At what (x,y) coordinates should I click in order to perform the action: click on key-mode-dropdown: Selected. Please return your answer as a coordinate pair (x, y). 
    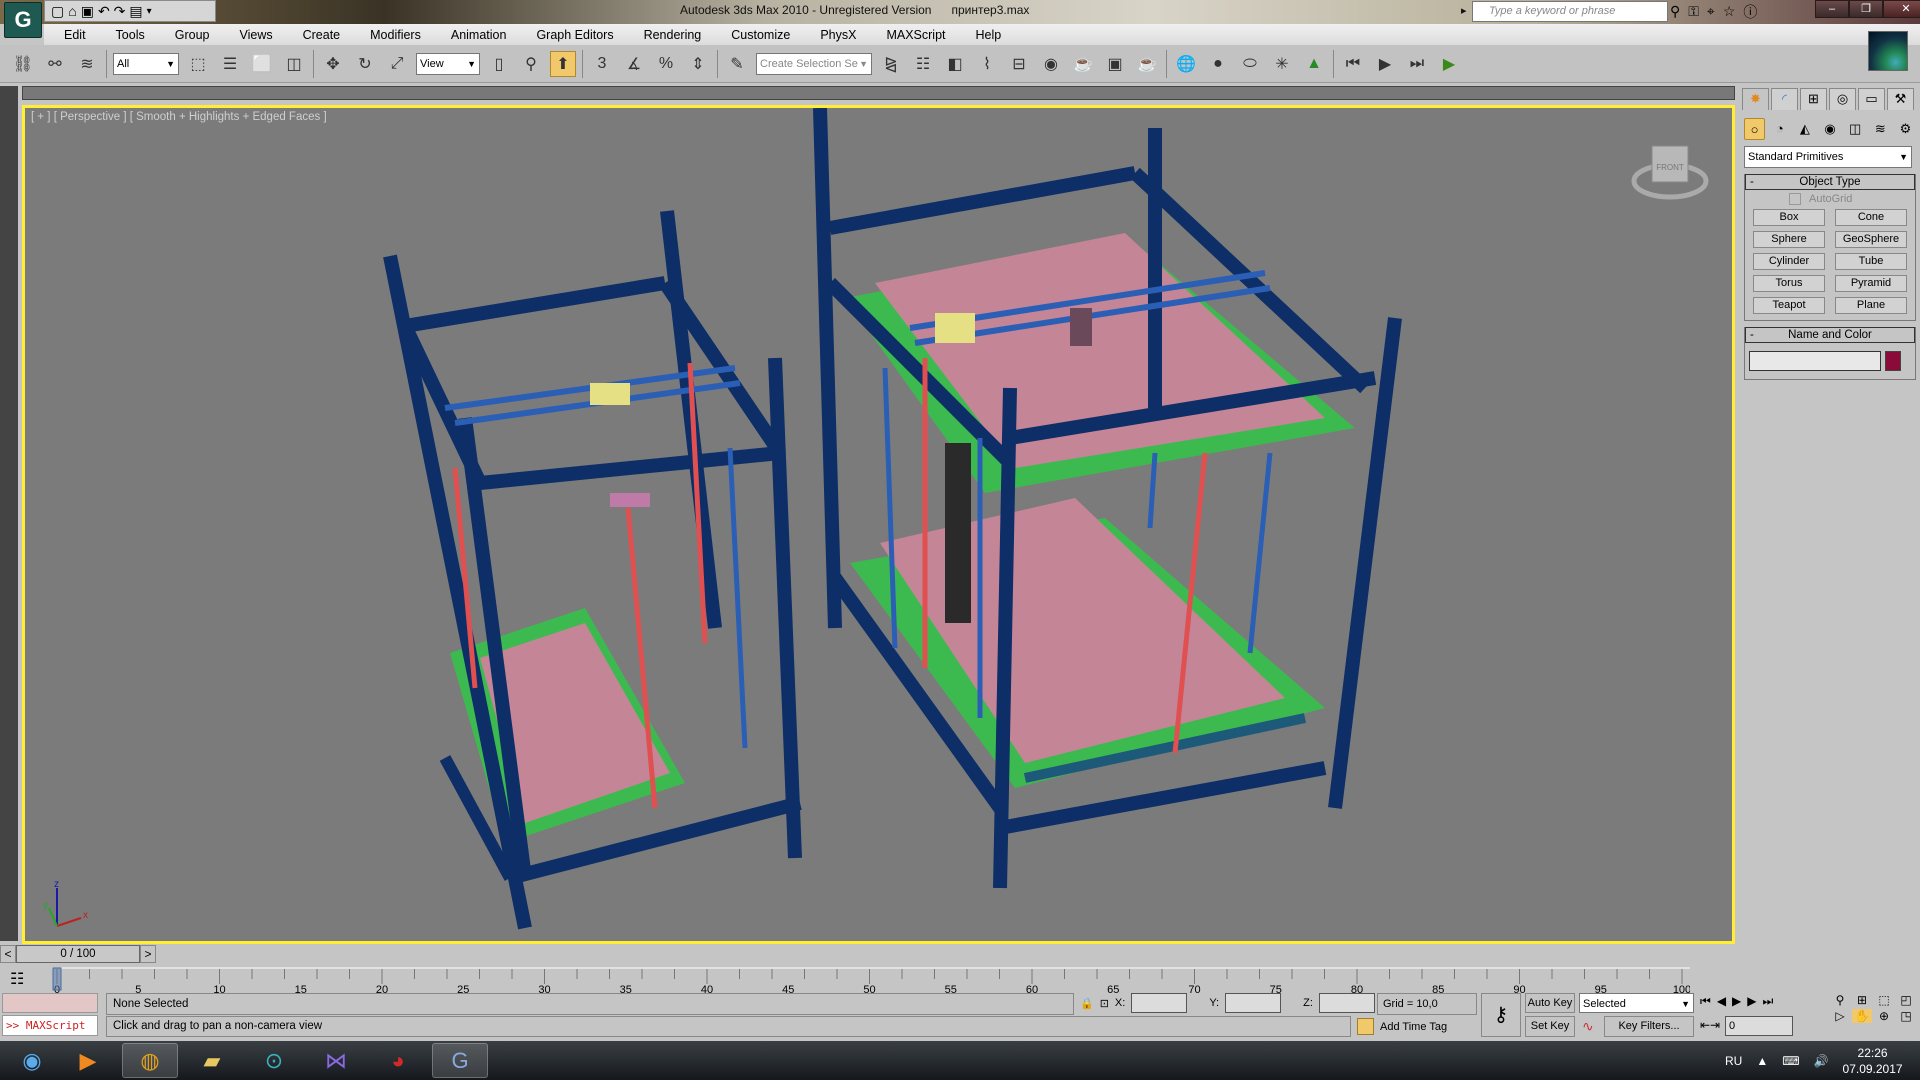
    Looking at the image, I should click on (1636, 1003).